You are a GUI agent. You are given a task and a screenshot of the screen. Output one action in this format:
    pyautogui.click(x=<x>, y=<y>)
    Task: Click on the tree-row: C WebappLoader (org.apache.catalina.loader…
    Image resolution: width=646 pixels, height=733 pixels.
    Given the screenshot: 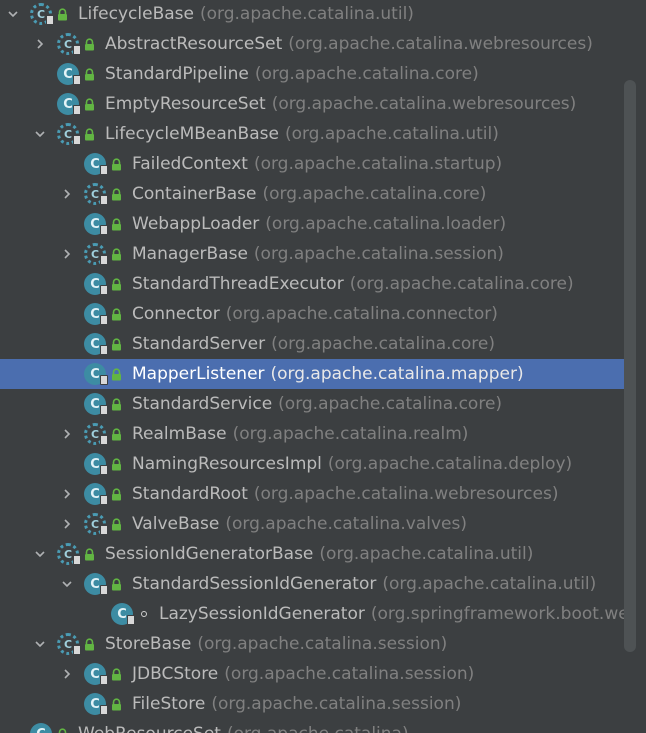 What is the action you would take?
    pyautogui.click(x=312, y=224)
    